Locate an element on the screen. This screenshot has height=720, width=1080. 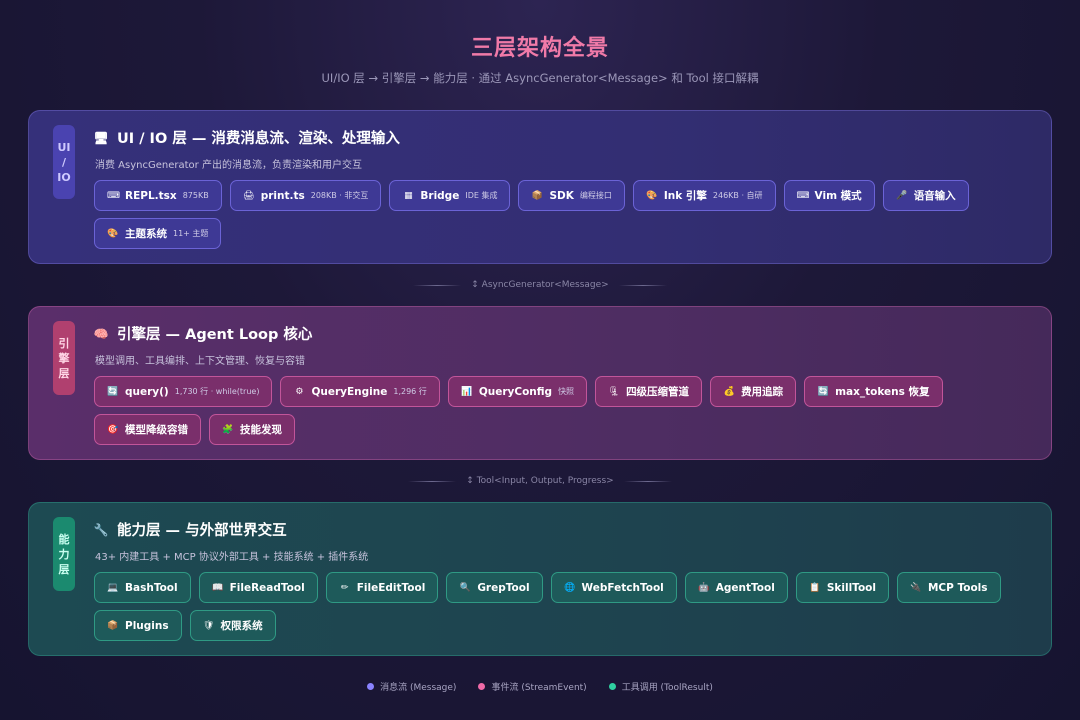
chip-label: 主题系统 is located at coordinates (146, 234).